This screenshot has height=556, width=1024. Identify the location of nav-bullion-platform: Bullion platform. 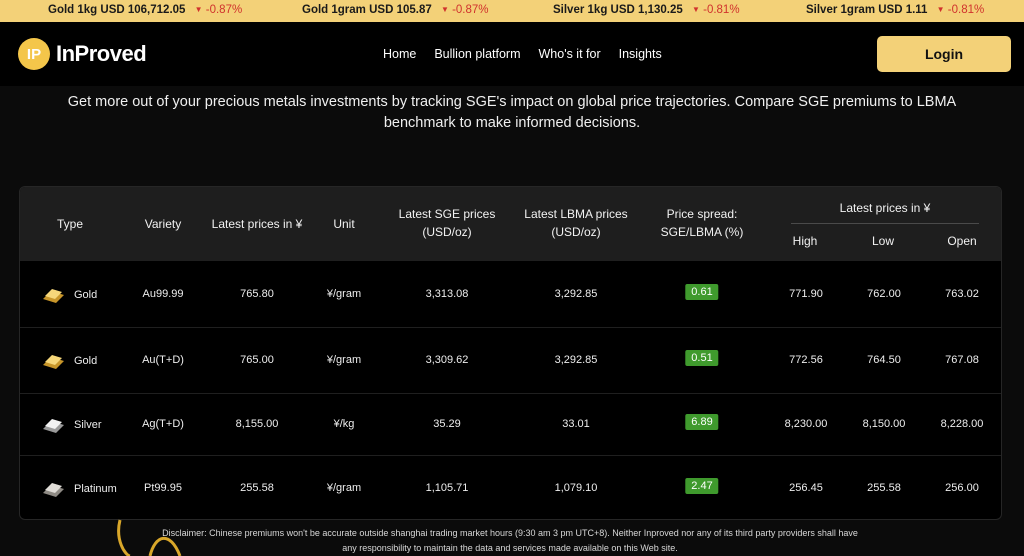
(477, 54).